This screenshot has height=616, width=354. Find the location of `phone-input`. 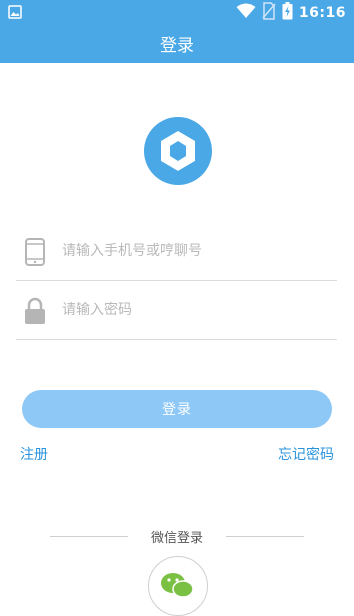

phone-input is located at coordinates (192, 251).